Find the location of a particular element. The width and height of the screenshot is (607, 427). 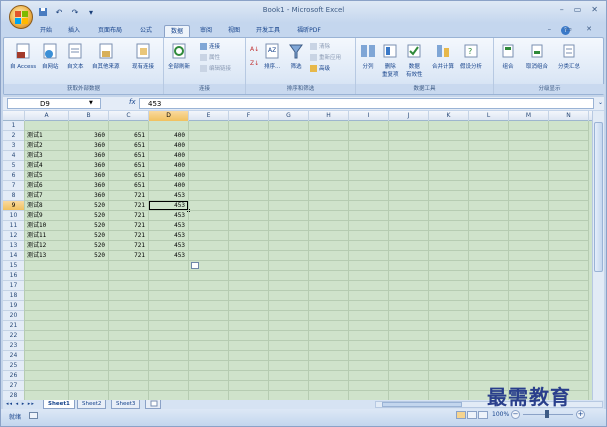

auto-fill-options-icon is located at coordinates (195, 265).